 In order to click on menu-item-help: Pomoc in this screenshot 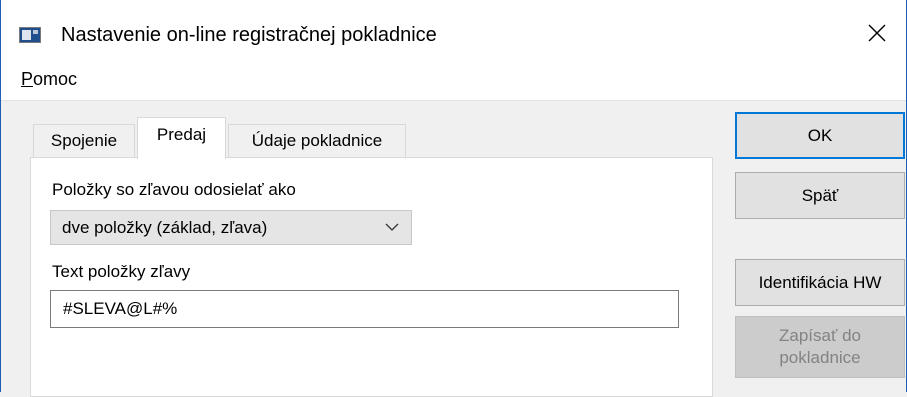, I will do `click(49, 79)`.